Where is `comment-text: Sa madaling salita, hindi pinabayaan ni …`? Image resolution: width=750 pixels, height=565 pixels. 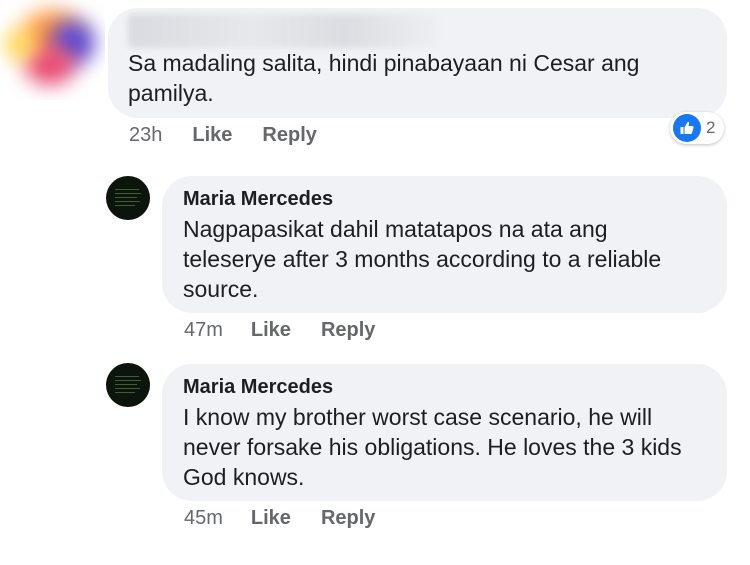
comment-text: Sa madaling salita, hindi pinabayaan ni … is located at coordinates (384, 78).